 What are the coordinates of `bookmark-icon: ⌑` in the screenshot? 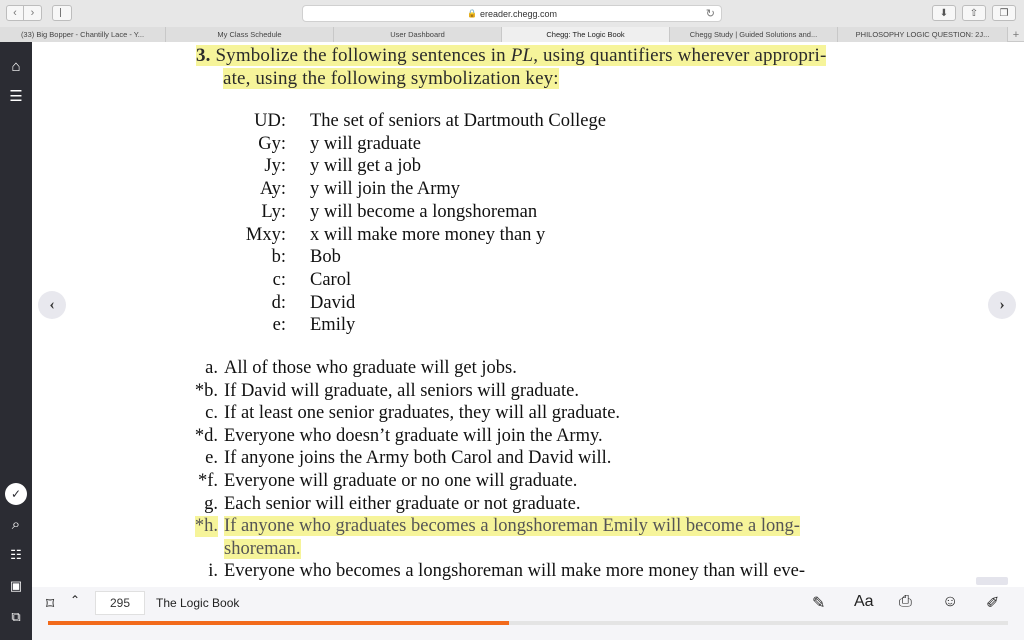 It's located at (50, 604).